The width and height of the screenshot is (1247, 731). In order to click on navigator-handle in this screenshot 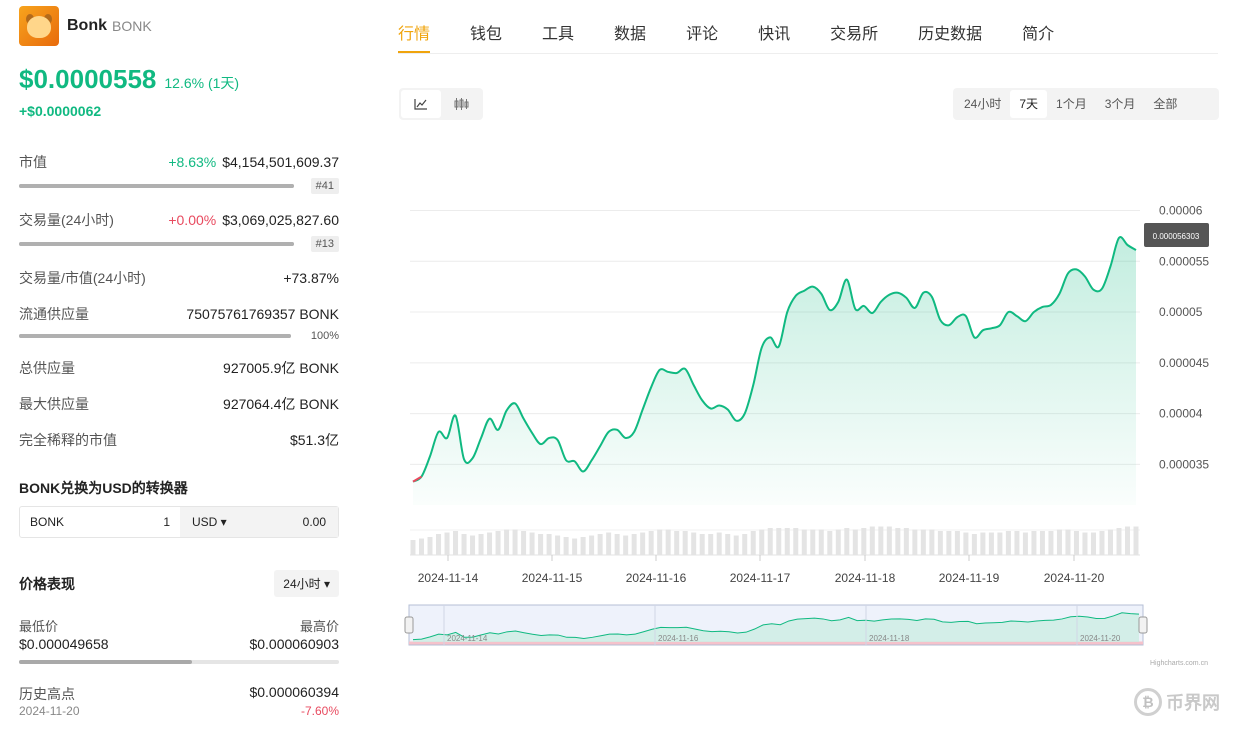, I will do `click(409, 625)`.